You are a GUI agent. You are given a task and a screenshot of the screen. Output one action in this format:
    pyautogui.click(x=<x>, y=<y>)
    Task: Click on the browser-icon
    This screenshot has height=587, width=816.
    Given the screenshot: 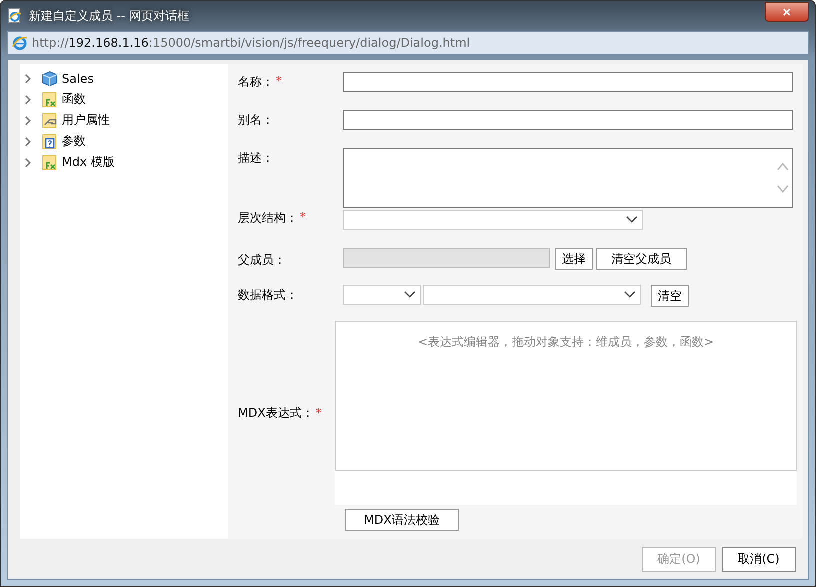 What is the action you would take?
    pyautogui.click(x=20, y=43)
    